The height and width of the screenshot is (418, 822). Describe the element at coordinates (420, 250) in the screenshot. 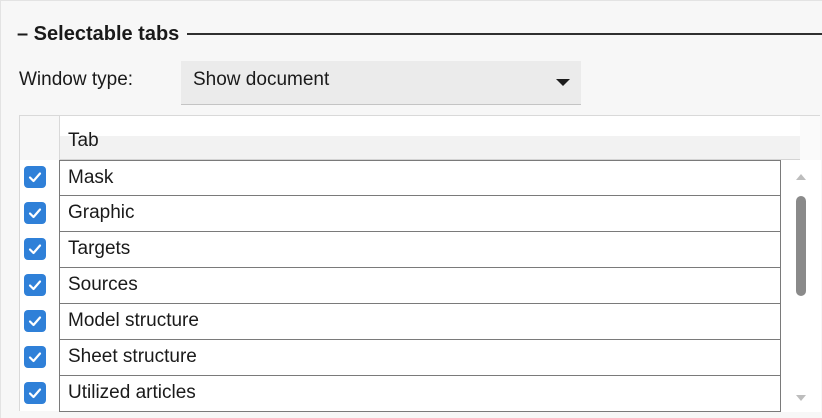

I see `row-tab-cell: Targets` at that location.